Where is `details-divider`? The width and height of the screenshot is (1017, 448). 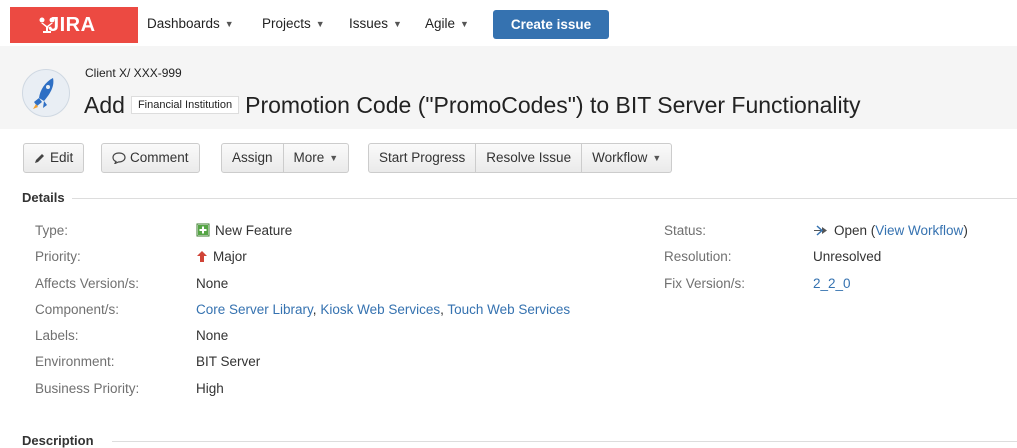
details-divider is located at coordinates (544, 198).